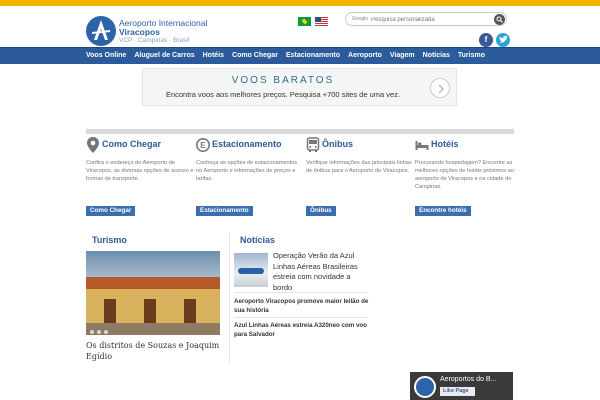 This screenshot has width=600, height=400. I want to click on svg-text: E, so click(203, 145).